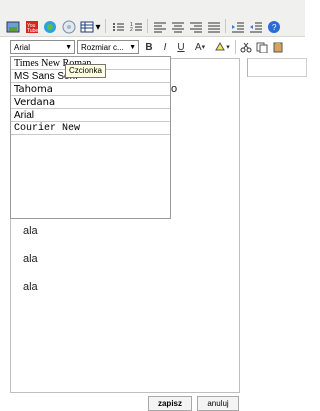 This screenshot has width=320, height=411. I want to click on underline-label: U, so click(181, 47).